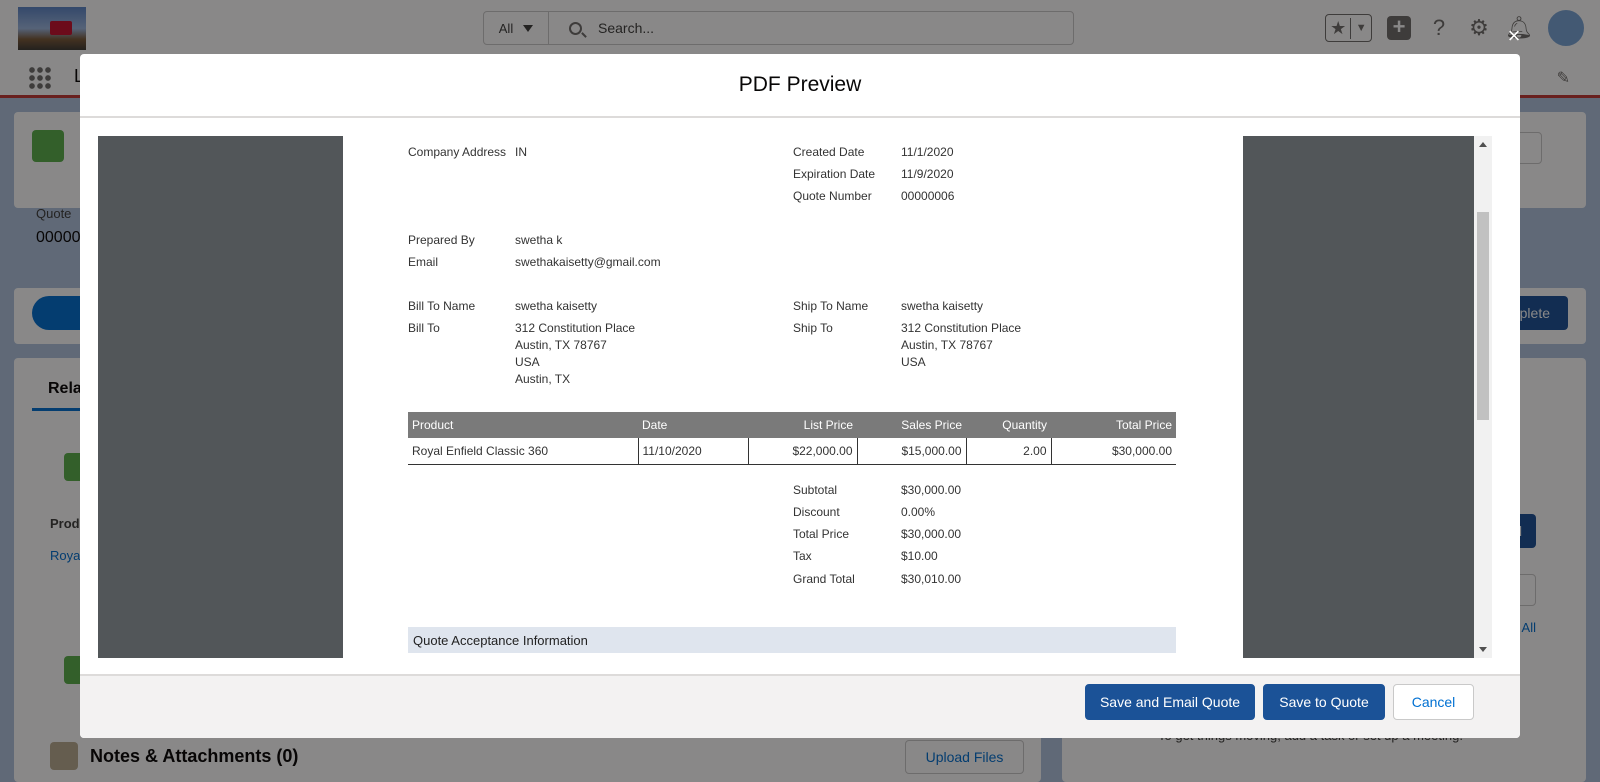 This screenshot has height=782, width=1600. Describe the element at coordinates (927, 174) in the screenshot. I see `expiration-date-value: 11/9/2020` at that location.